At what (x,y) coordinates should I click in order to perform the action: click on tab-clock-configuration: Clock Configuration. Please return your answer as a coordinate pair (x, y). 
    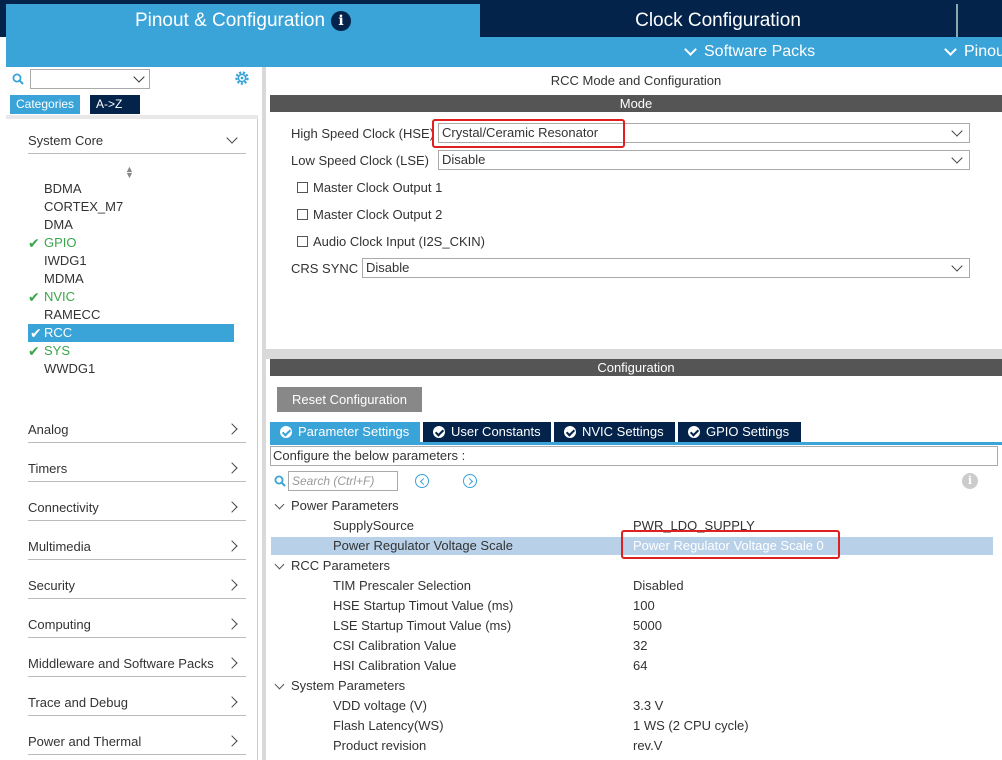
    Looking at the image, I should click on (718, 20).